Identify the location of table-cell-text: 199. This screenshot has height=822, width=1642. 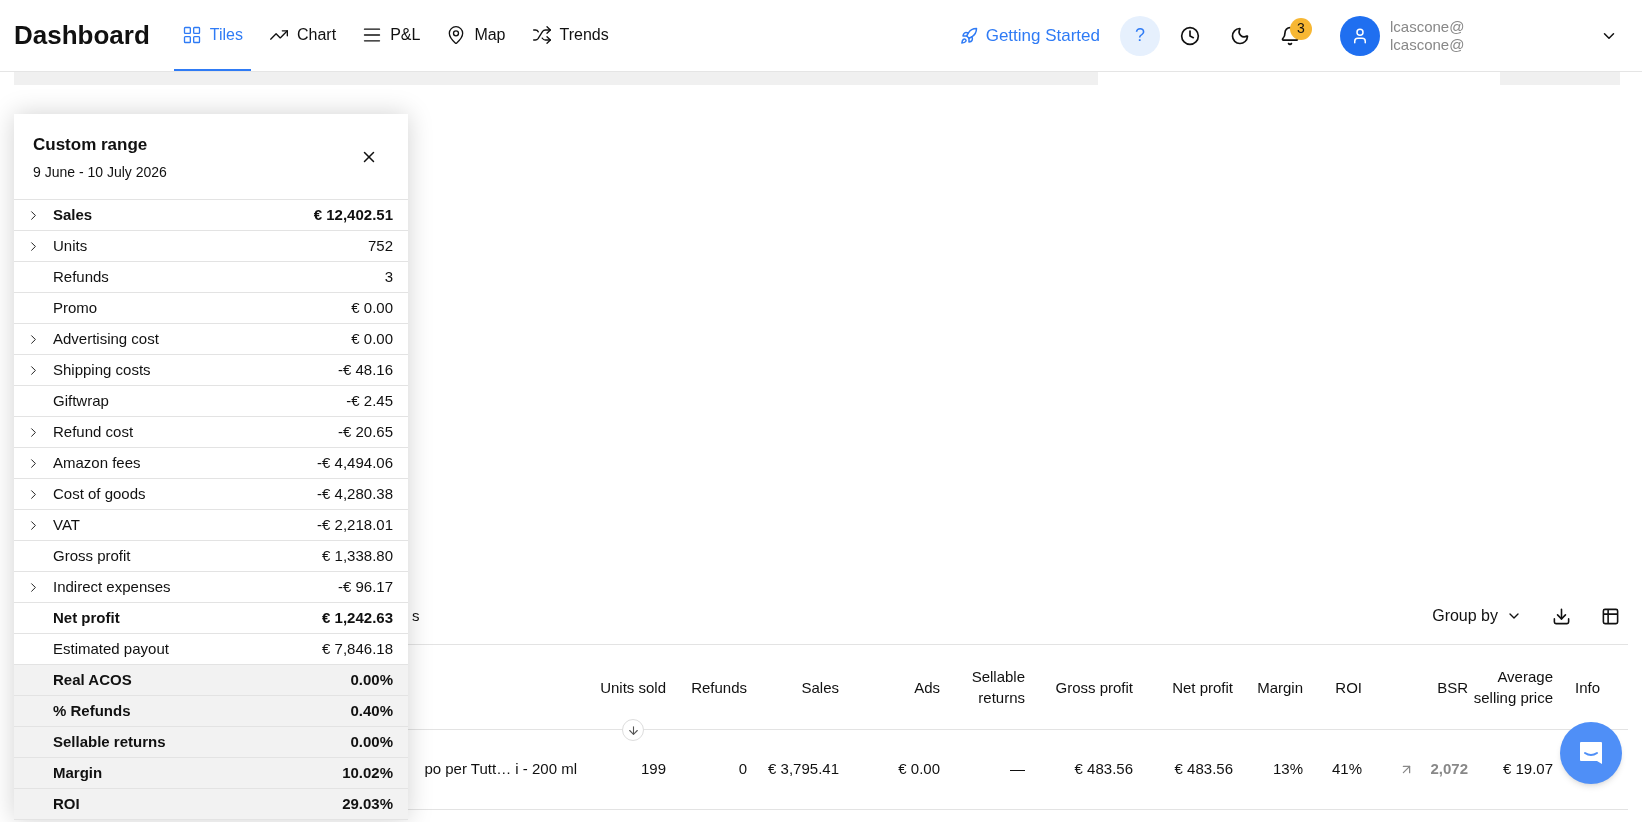
(653, 769).